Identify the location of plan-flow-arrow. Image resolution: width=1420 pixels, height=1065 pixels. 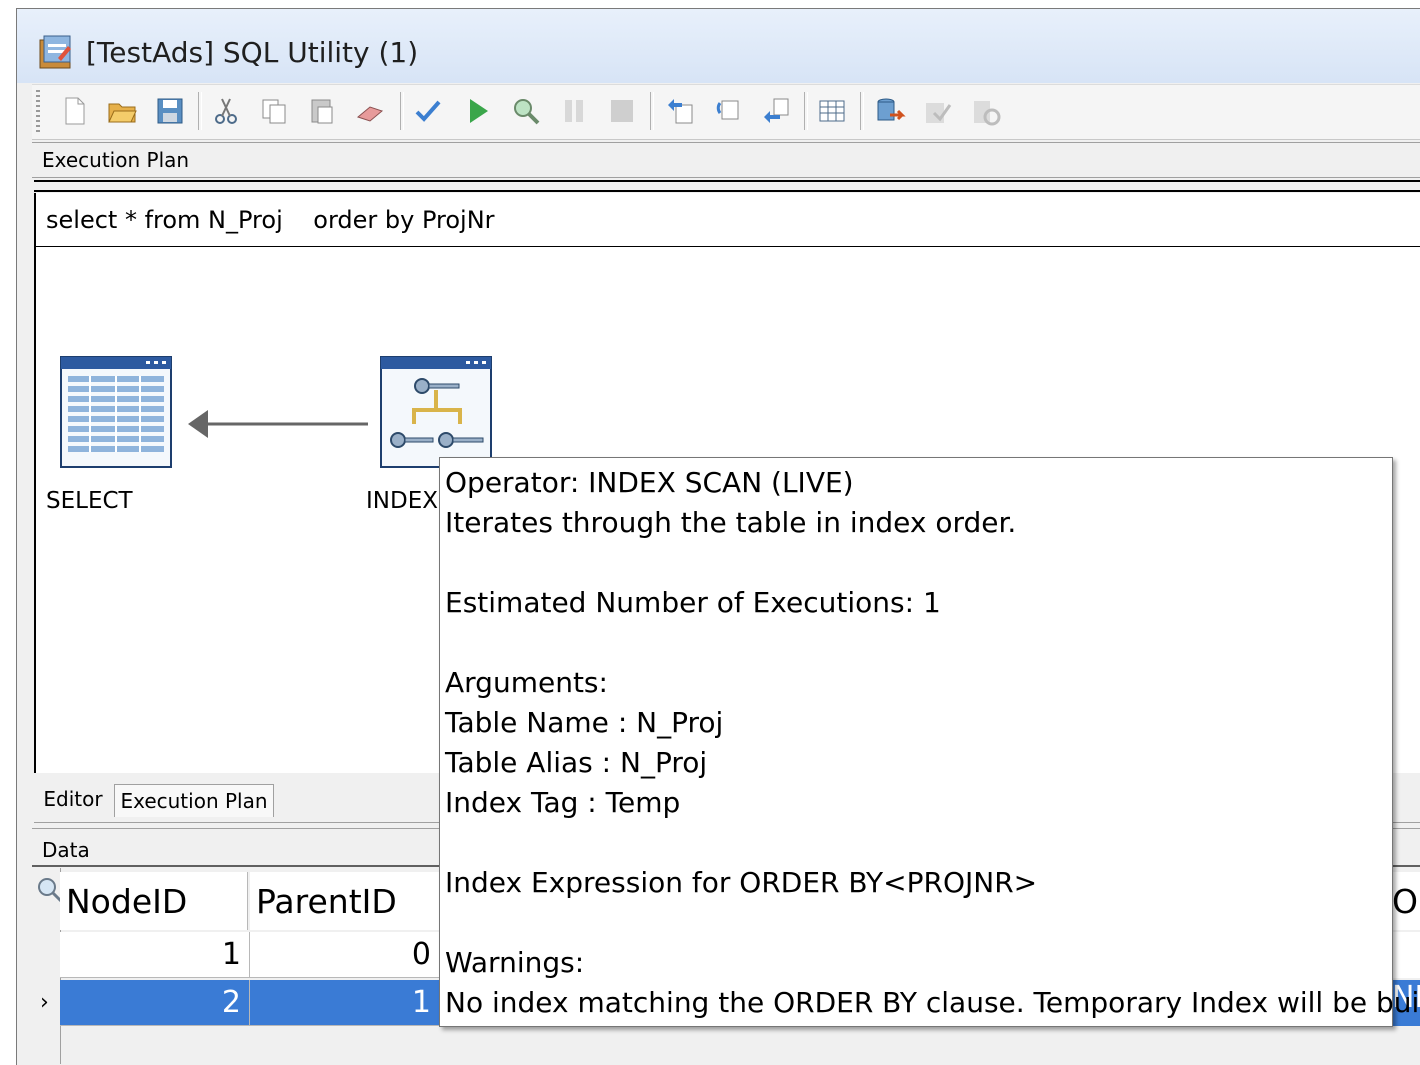
(278, 424).